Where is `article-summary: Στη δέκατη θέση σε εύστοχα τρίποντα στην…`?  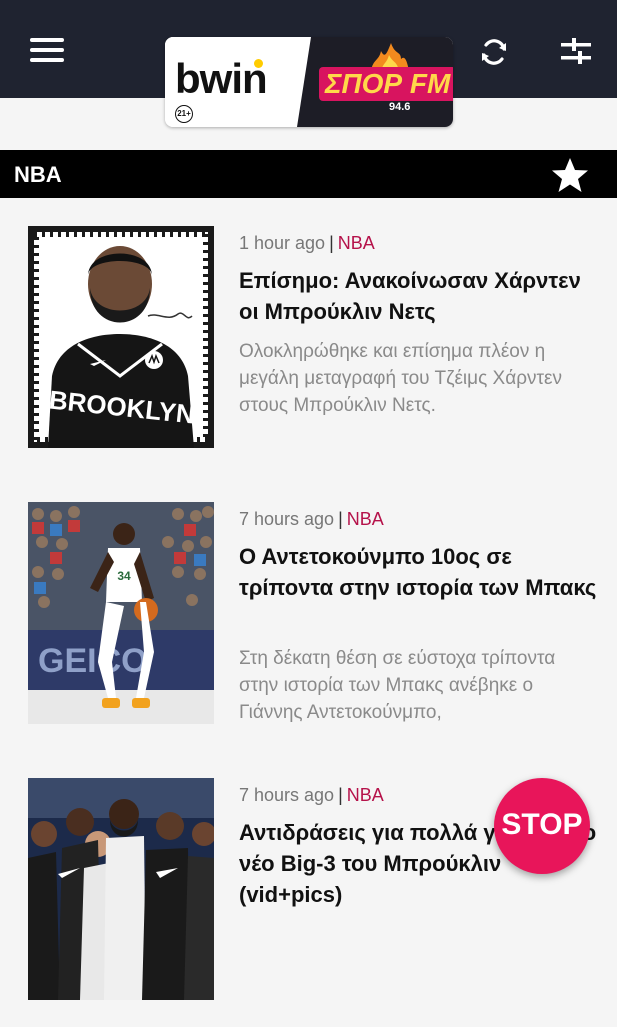
article-summary: Στη δέκατη θέση σε εύστοχα τρίποντα στην… is located at coordinates (397, 685).